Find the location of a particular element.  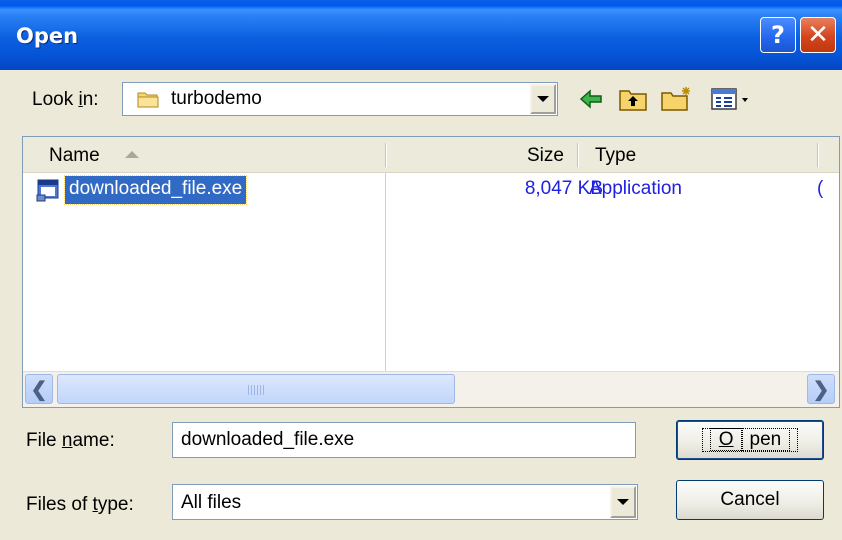

executable-file-icon is located at coordinates (47, 190).